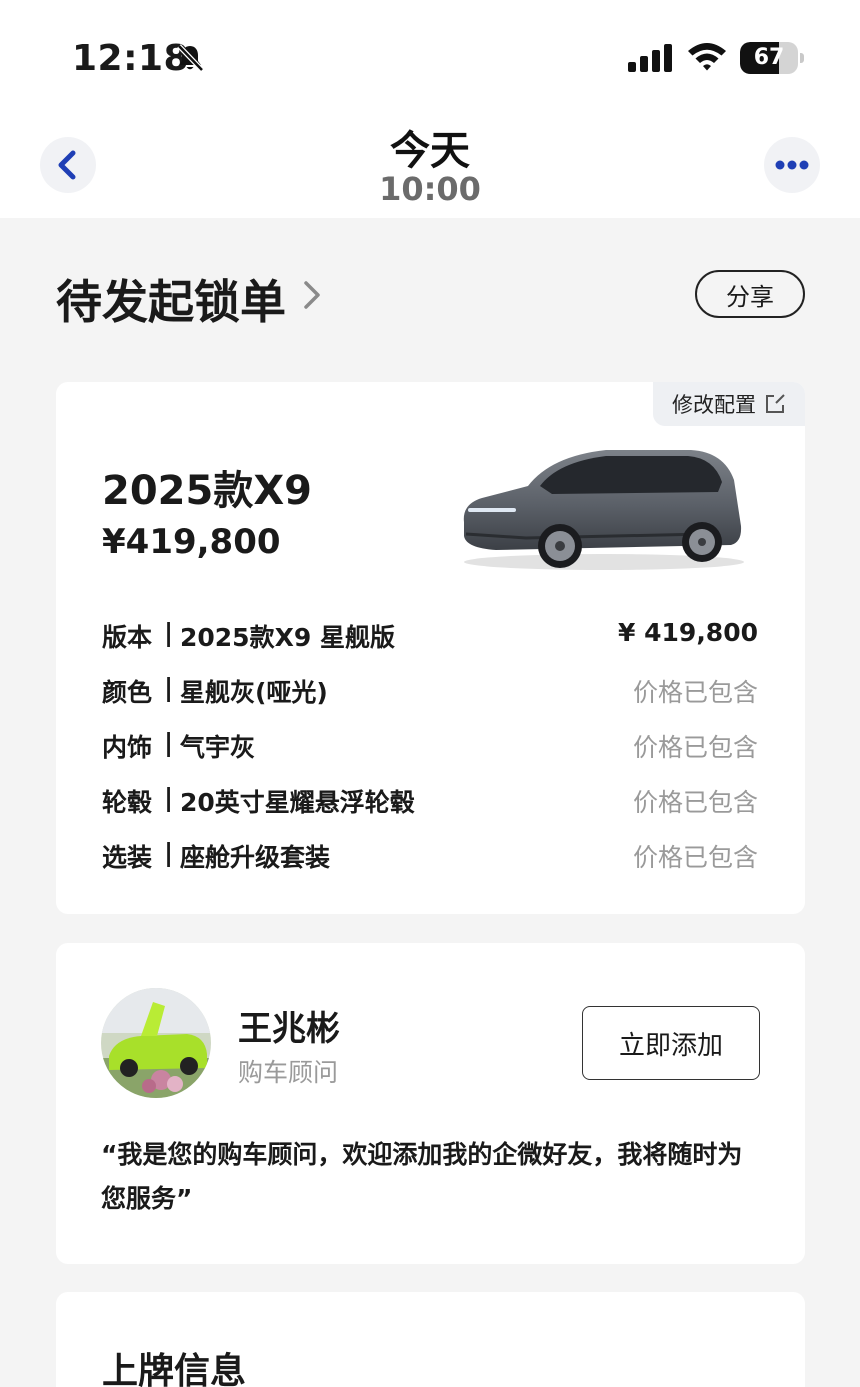 Image resolution: width=860 pixels, height=1387 pixels. I want to click on row-label: 颜色, so click(127, 692).